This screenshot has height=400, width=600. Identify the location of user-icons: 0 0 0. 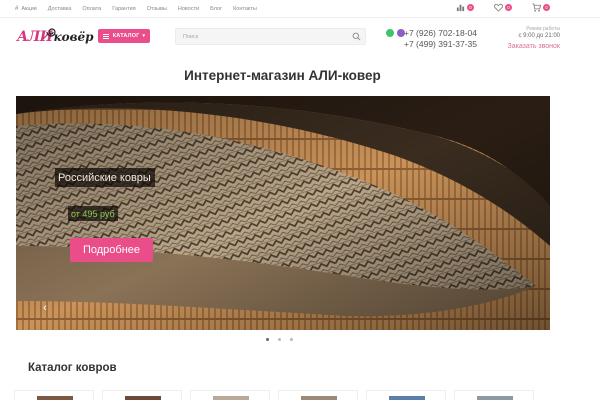
(493, 7).